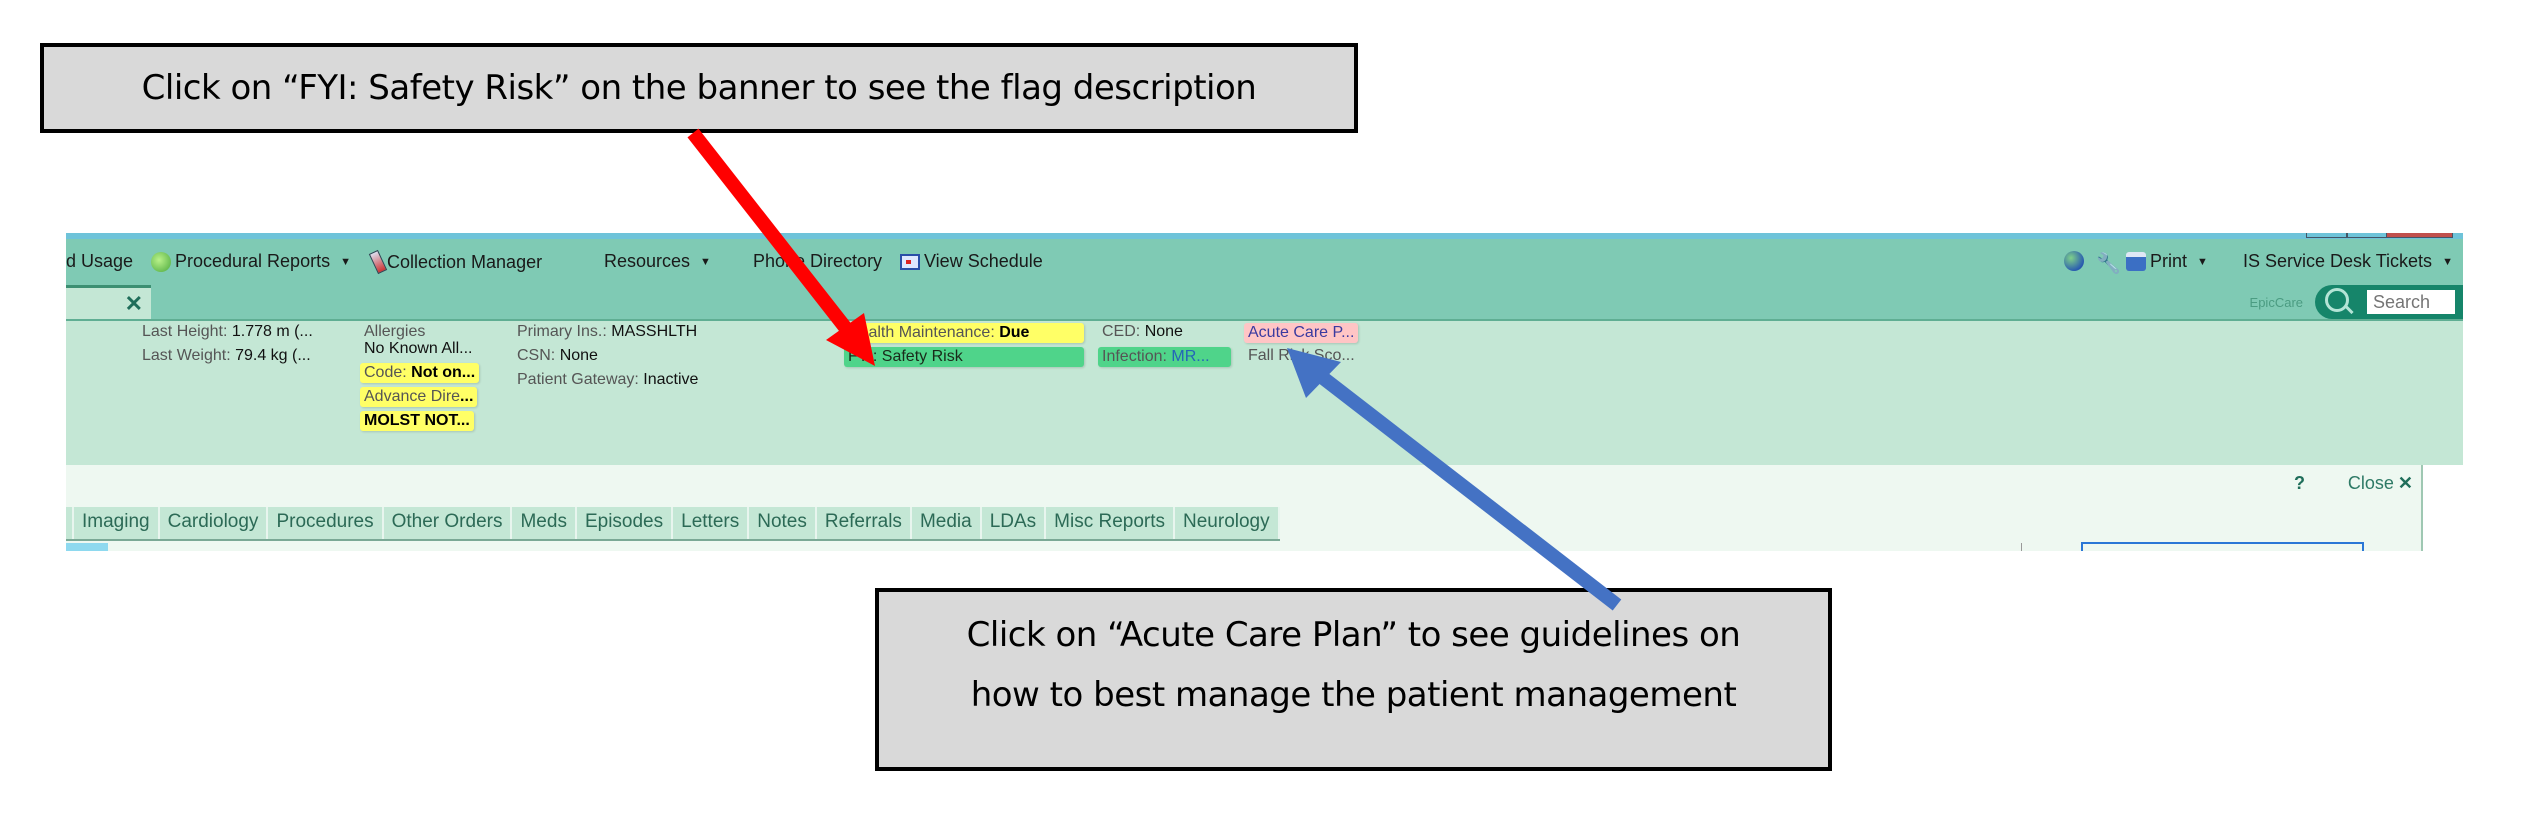  Describe the element at coordinates (770, 232) in the screenshot. I see `arrow-red-shaft` at that location.